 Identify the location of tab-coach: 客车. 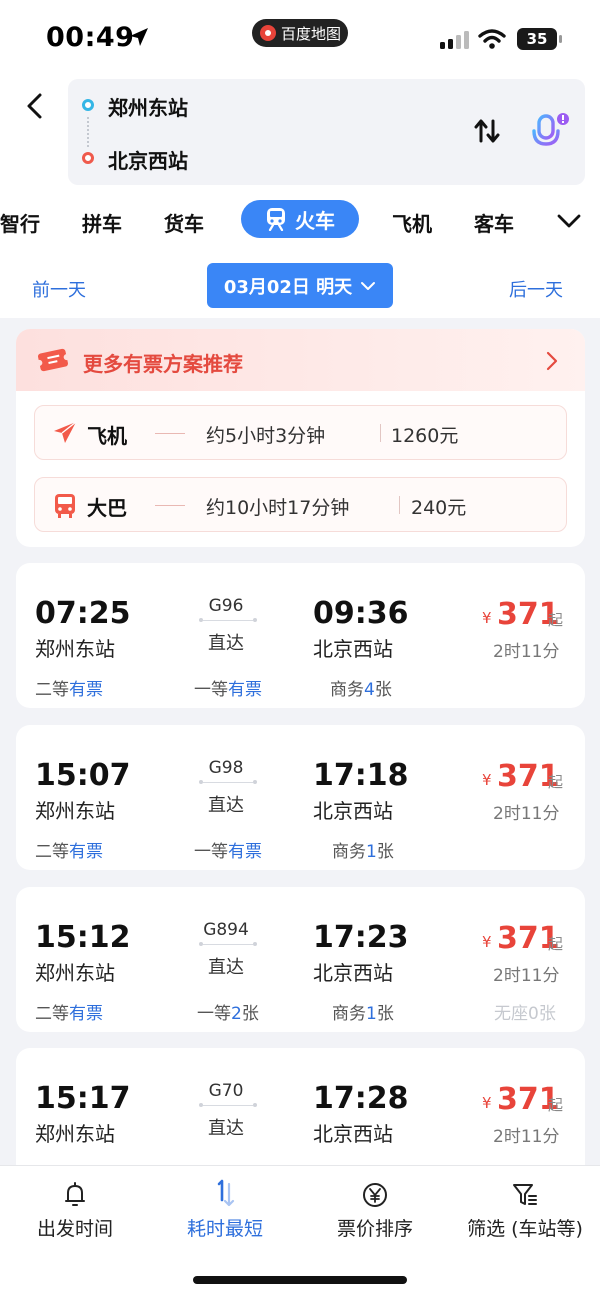
(494, 222).